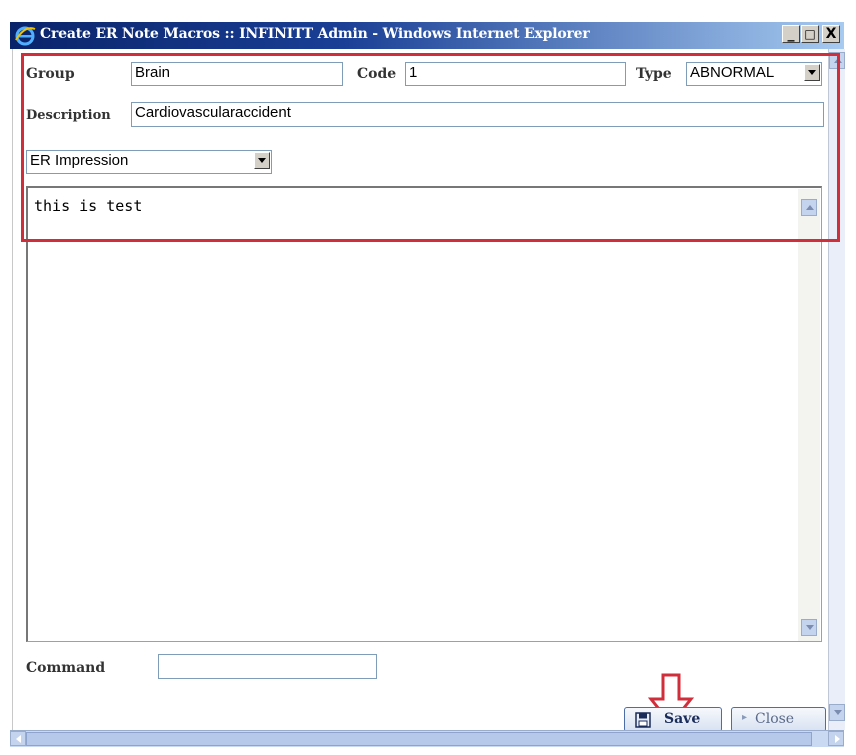 The width and height of the screenshot is (856, 755). Describe the element at coordinates (79, 160) in the screenshot. I see `section-select-value: ER Impression` at that location.